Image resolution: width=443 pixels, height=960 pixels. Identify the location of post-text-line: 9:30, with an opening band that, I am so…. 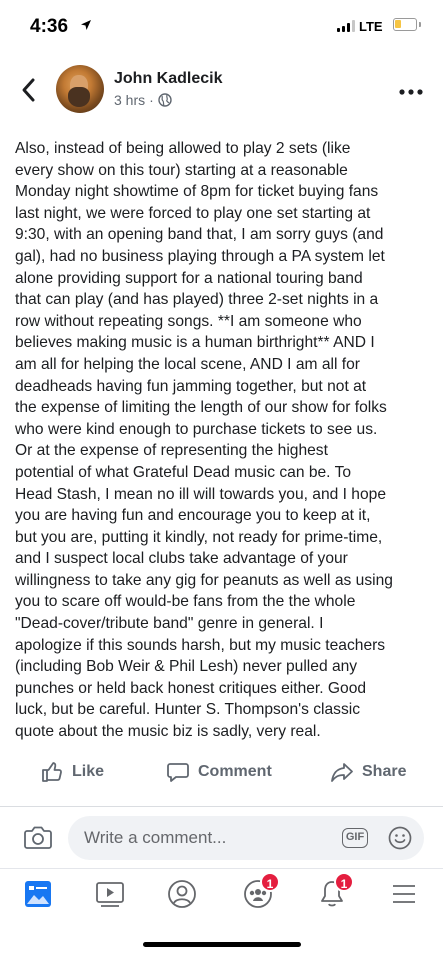
(199, 235).